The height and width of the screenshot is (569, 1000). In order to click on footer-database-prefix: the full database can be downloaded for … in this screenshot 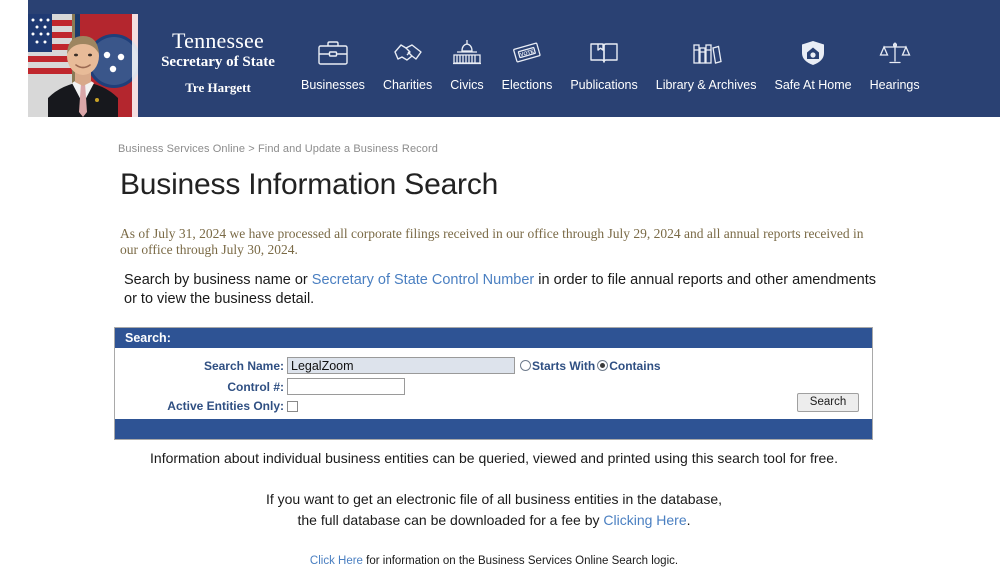, I will do `click(450, 520)`.